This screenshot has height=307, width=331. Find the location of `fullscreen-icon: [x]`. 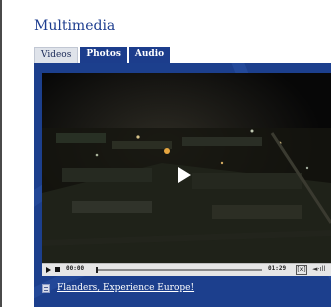

fullscreen-icon: [x] is located at coordinates (301, 270).